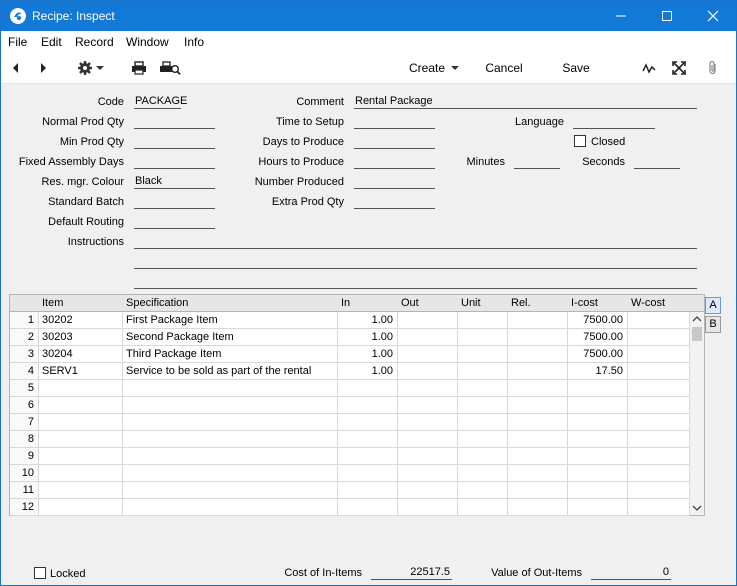 The width and height of the screenshot is (737, 586). Describe the element at coordinates (649, 68) in the screenshot. I see `activity-button` at that location.